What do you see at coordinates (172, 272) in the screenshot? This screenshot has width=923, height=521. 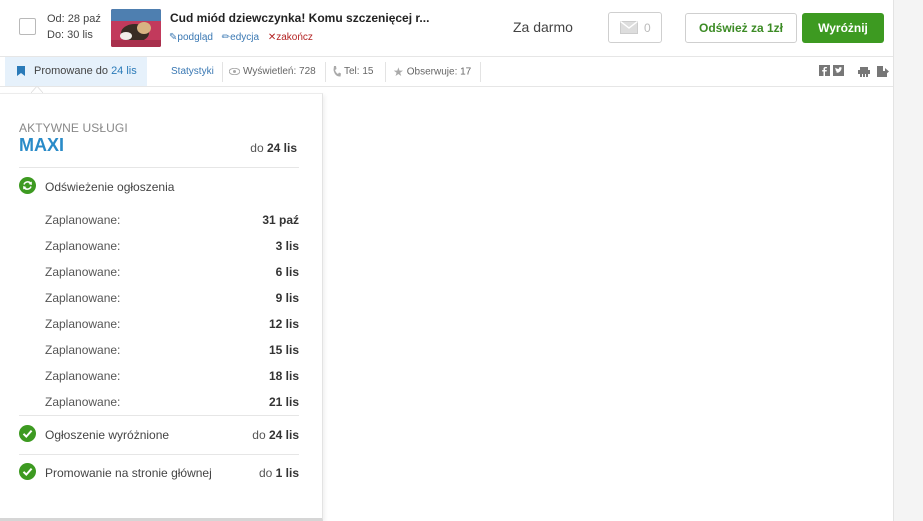 I see `schedule-row: Zaplanowane: 6 lis` at bounding box center [172, 272].